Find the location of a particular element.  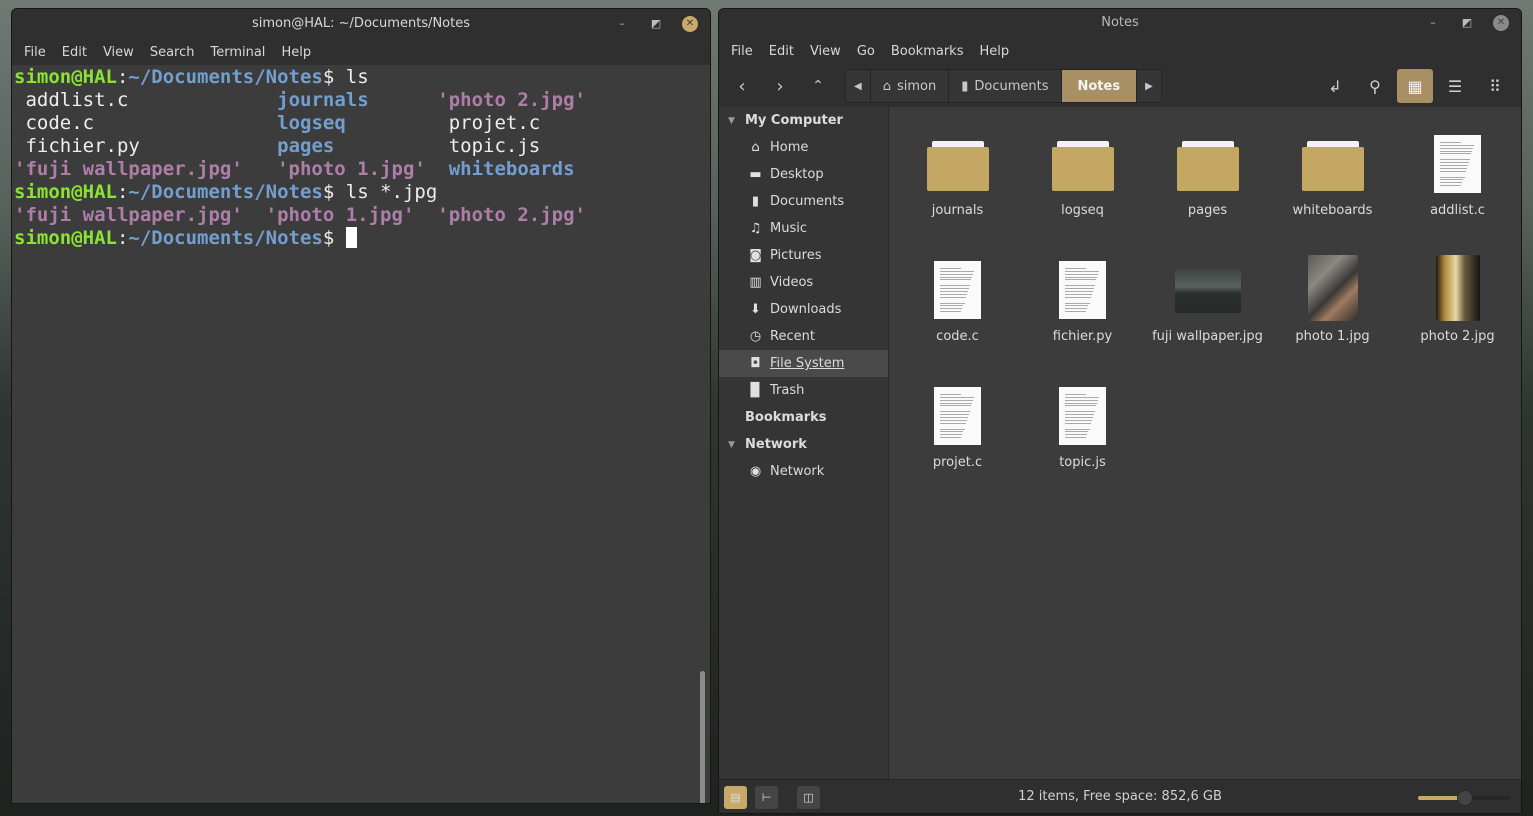

sidebar-item-downloads: ⬇ Downloads is located at coordinates (803, 309).